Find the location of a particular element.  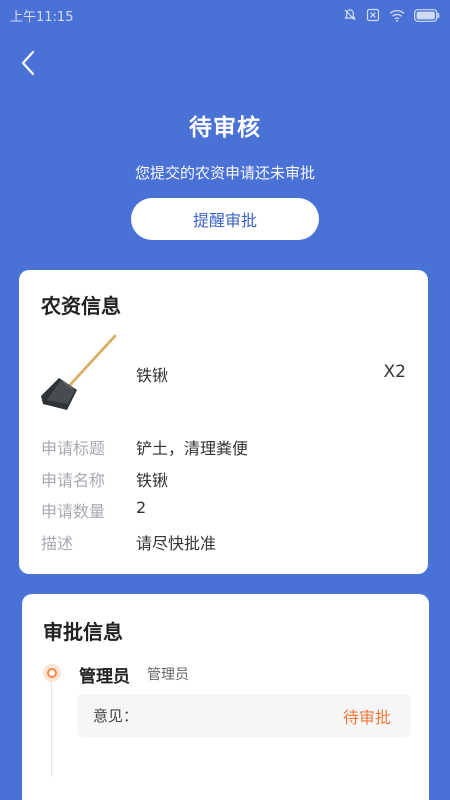

approver-name: 管理员 is located at coordinates (104, 677).